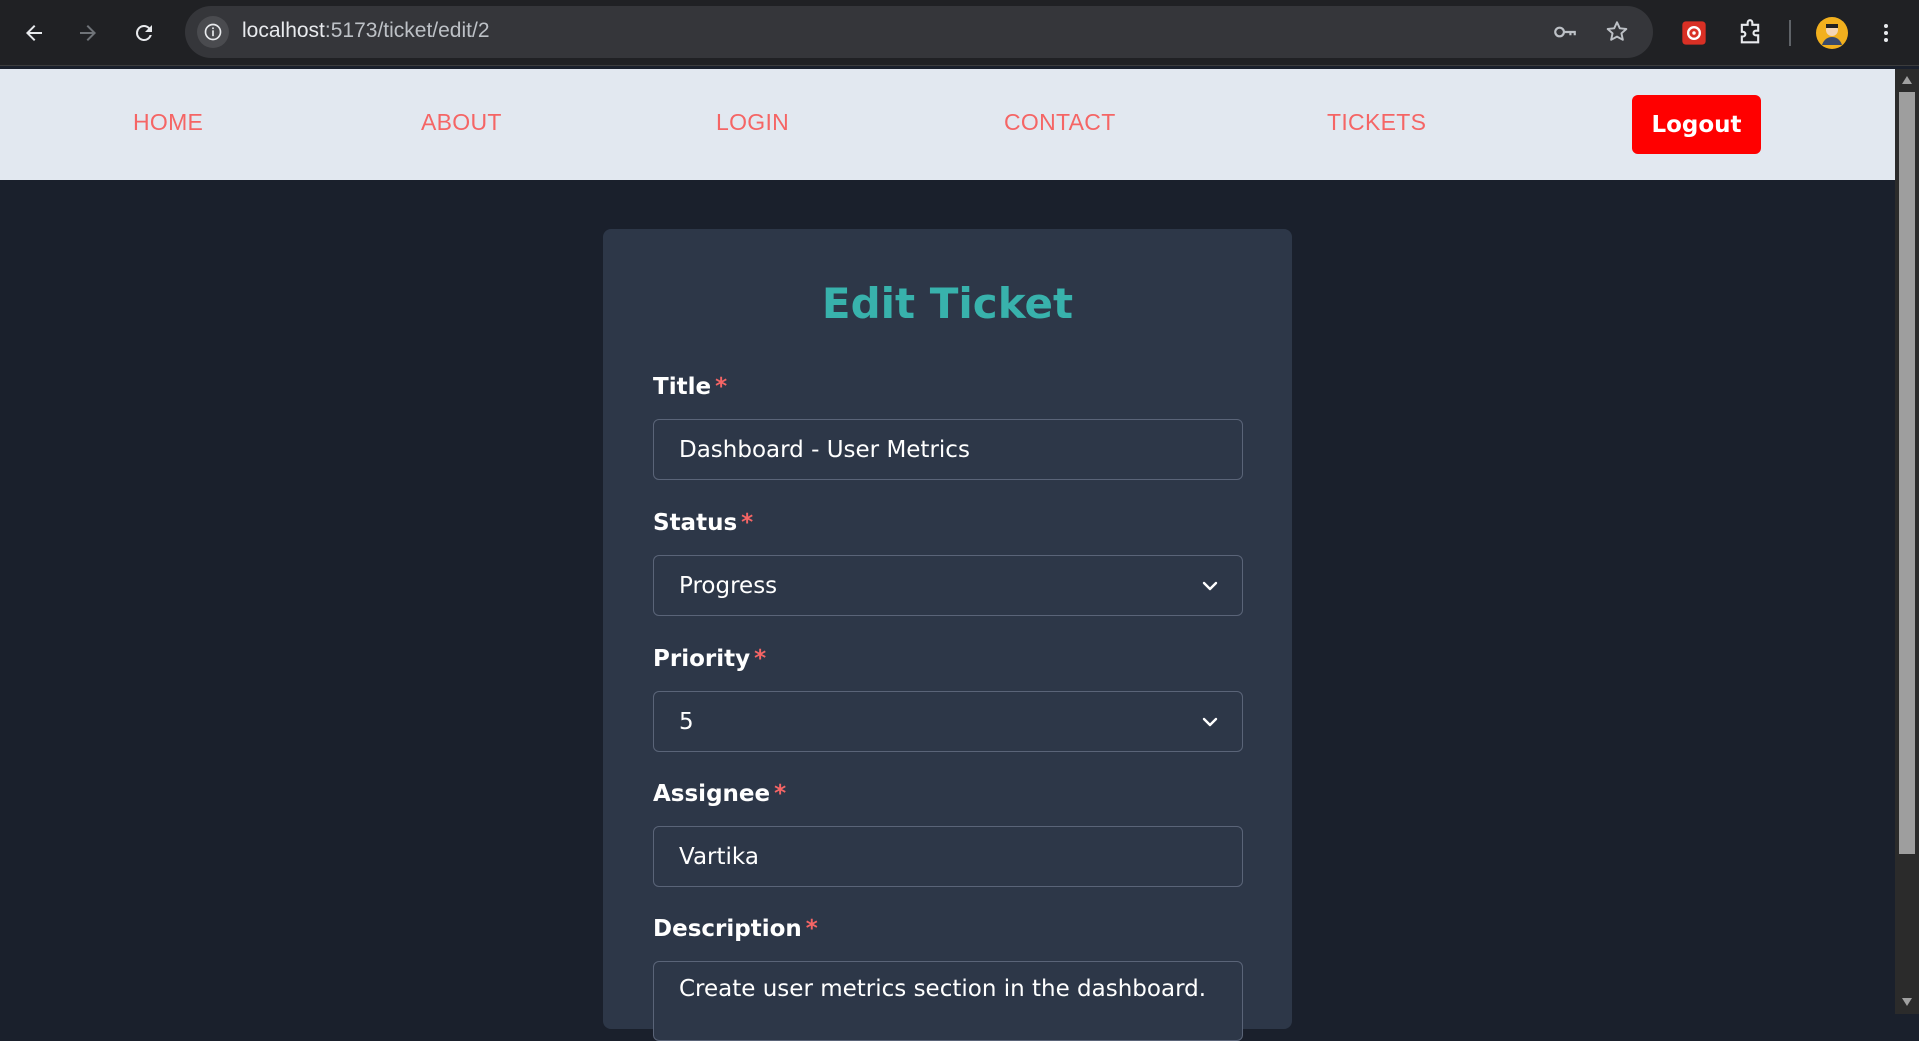 The height and width of the screenshot is (1041, 1919). I want to click on assignee-input: Vartika, so click(948, 856).